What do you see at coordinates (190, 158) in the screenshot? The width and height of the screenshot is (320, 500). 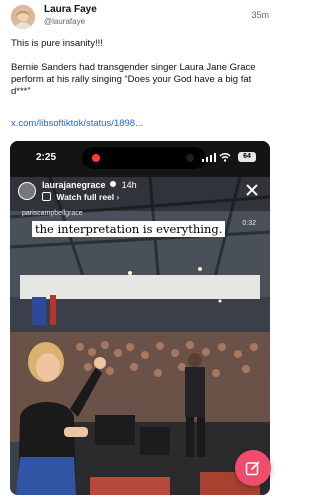 I see `camera-icon` at bounding box center [190, 158].